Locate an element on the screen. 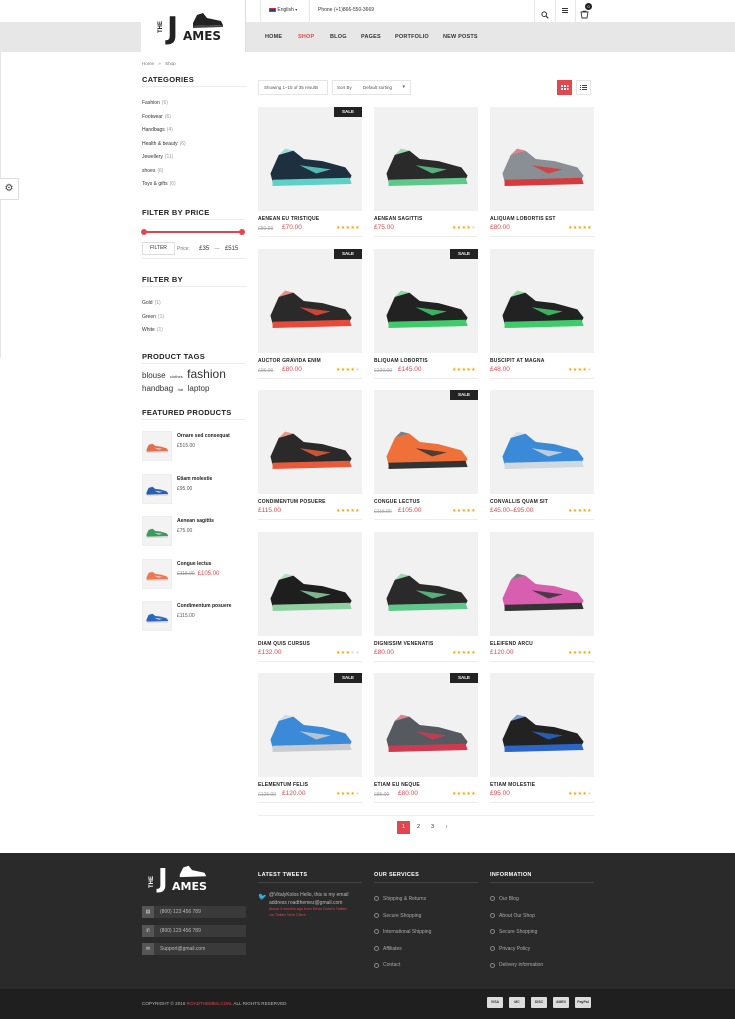 This screenshot has width=735, height=1019. footer-logo: THE J AMES is located at coordinates (194, 878).